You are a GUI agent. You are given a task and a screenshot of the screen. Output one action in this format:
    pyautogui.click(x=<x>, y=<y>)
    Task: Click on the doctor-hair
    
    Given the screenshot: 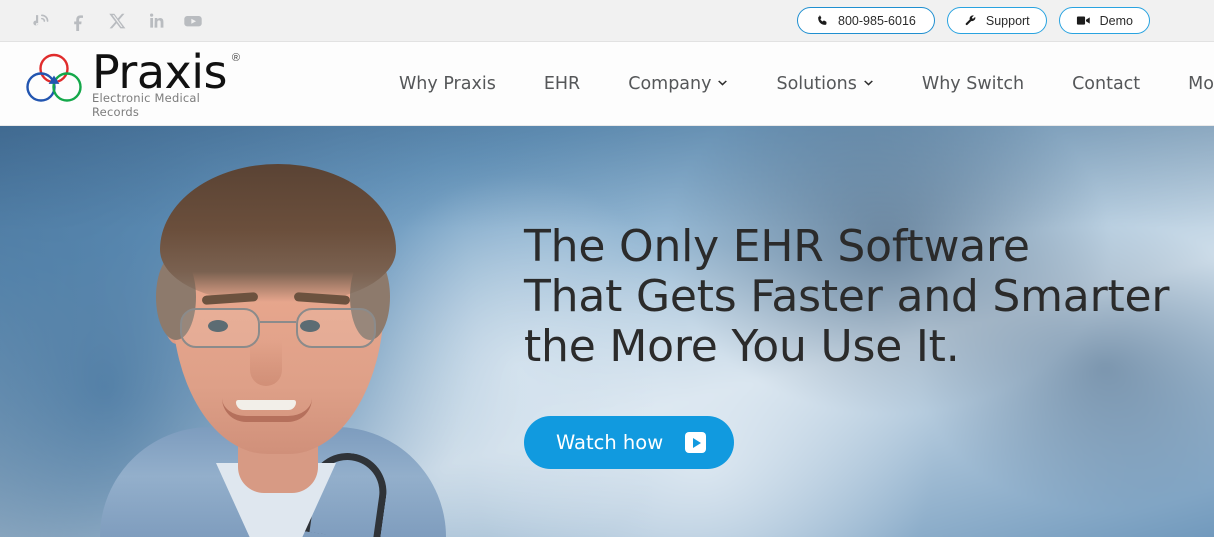 What is the action you would take?
    pyautogui.click(x=278, y=233)
    